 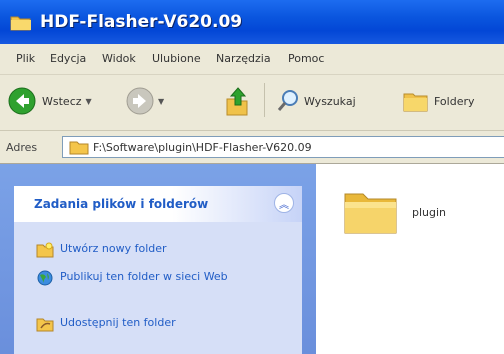 I want to click on search-icon, so click(x=287, y=100).